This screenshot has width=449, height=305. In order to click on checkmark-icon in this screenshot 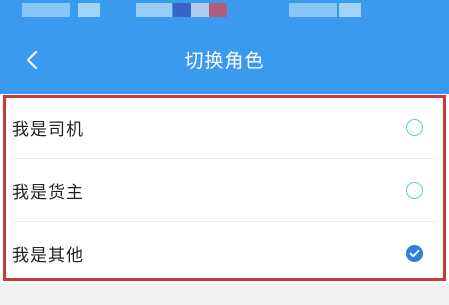, I will do `click(414, 253)`.